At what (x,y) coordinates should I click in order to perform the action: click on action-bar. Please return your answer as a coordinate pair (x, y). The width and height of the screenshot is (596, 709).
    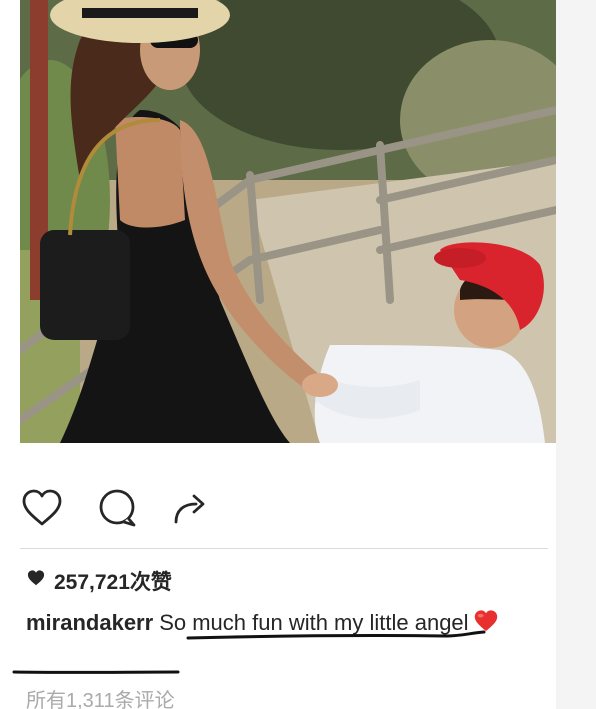
    Looking at the image, I should click on (131, 508).